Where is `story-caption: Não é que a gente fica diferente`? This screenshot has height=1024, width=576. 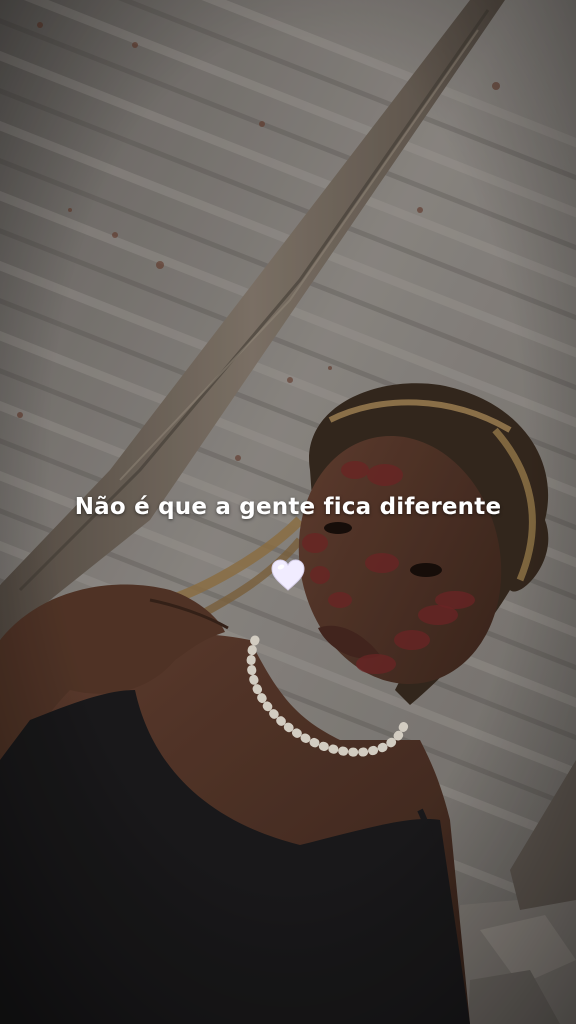
story-caption: Não é que a gente fica diferente is located at coordinates (288, 507).